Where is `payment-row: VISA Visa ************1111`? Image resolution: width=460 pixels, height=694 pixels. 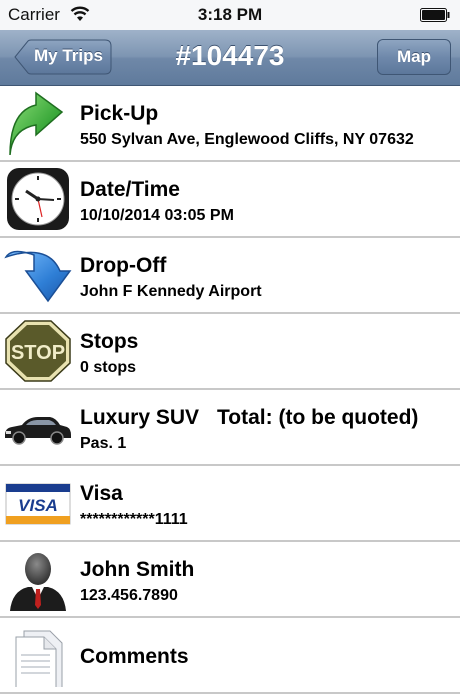
payment-row: VISA Visa ************1111 is located at coordinates (230, 504).